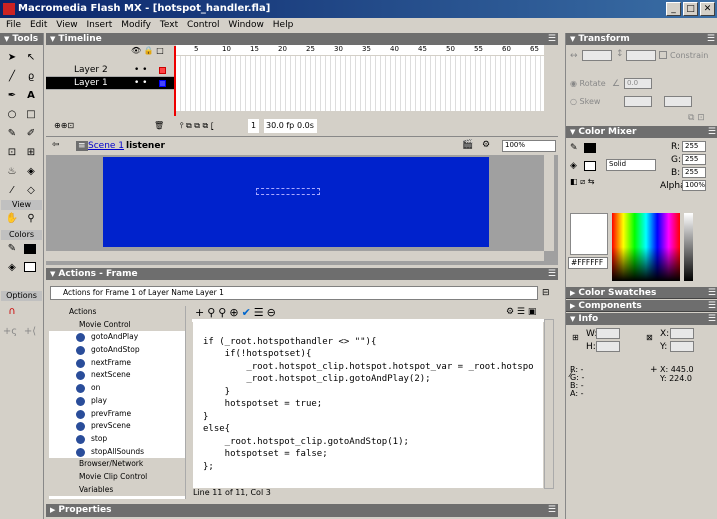  I want to click on hex-value: #FFFFFF, so click(588, 263).